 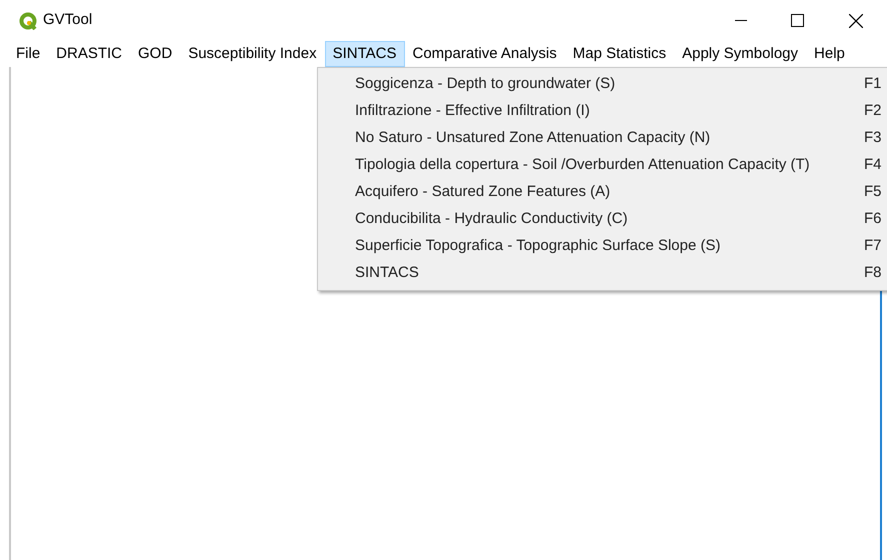 I want to click on shortcut-label: F3, so click(x=873, y=138).